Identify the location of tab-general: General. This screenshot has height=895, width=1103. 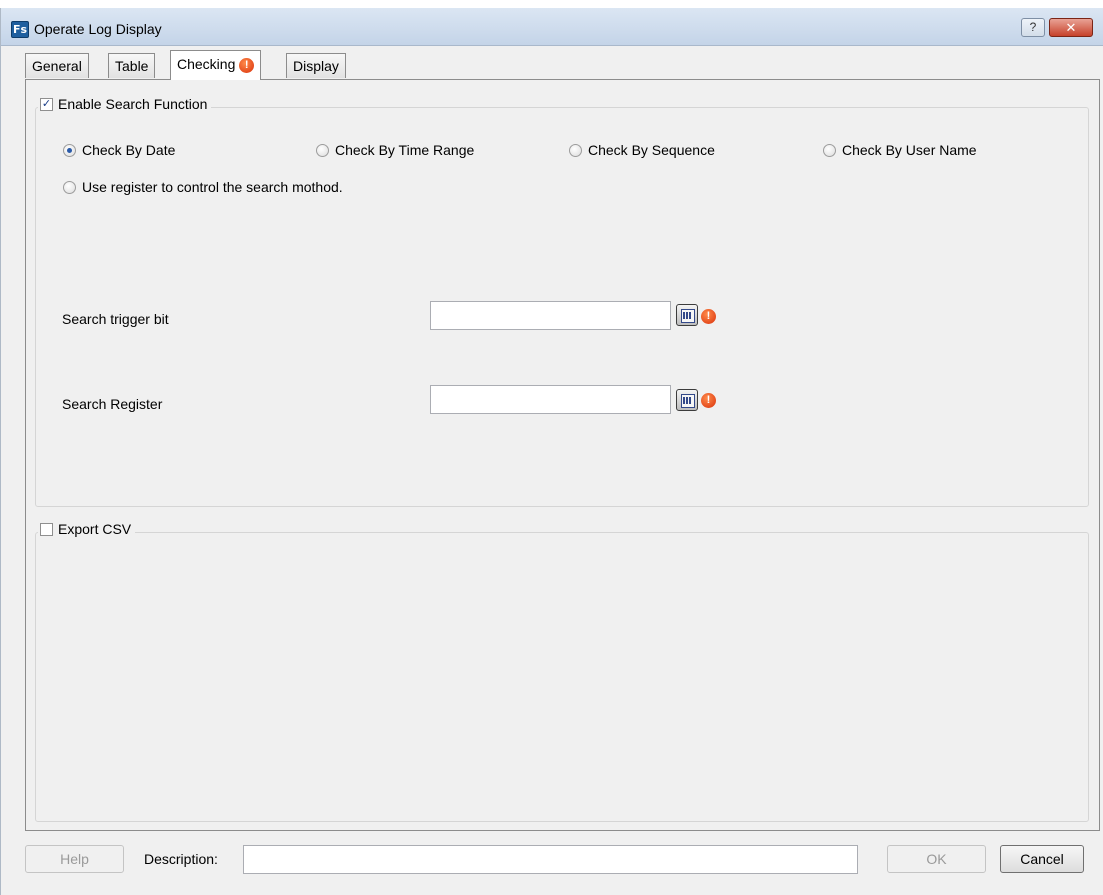
(57, 65).